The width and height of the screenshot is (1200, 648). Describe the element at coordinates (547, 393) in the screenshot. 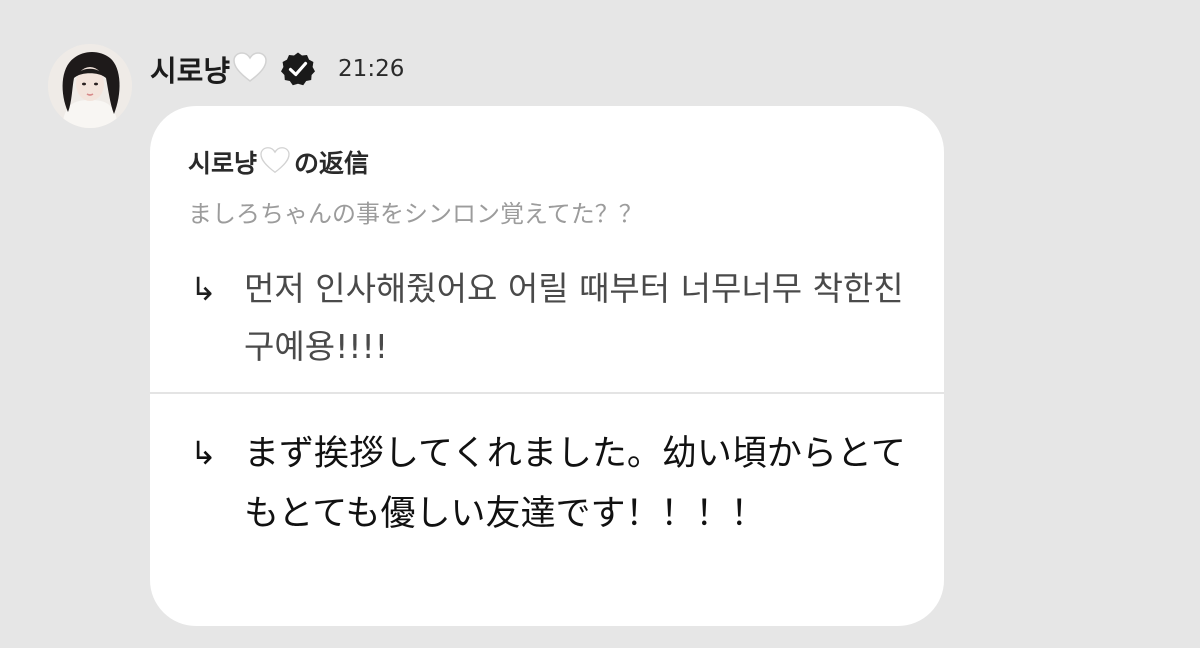

I see `divider` at that location.